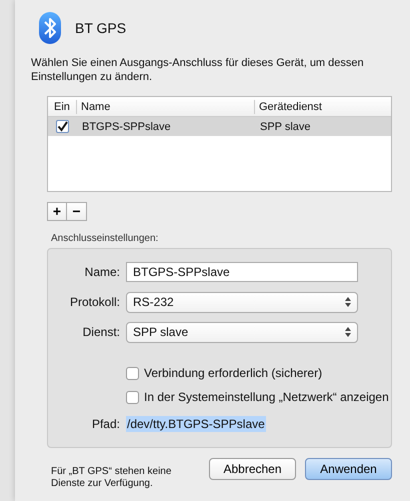 The height and width of the screenshot is (501, 410). Describe the element at coordinates (233, 373) in the screenshot. I see `checkbox-label: Verbindung erforderlich (sicherer)` at that location.